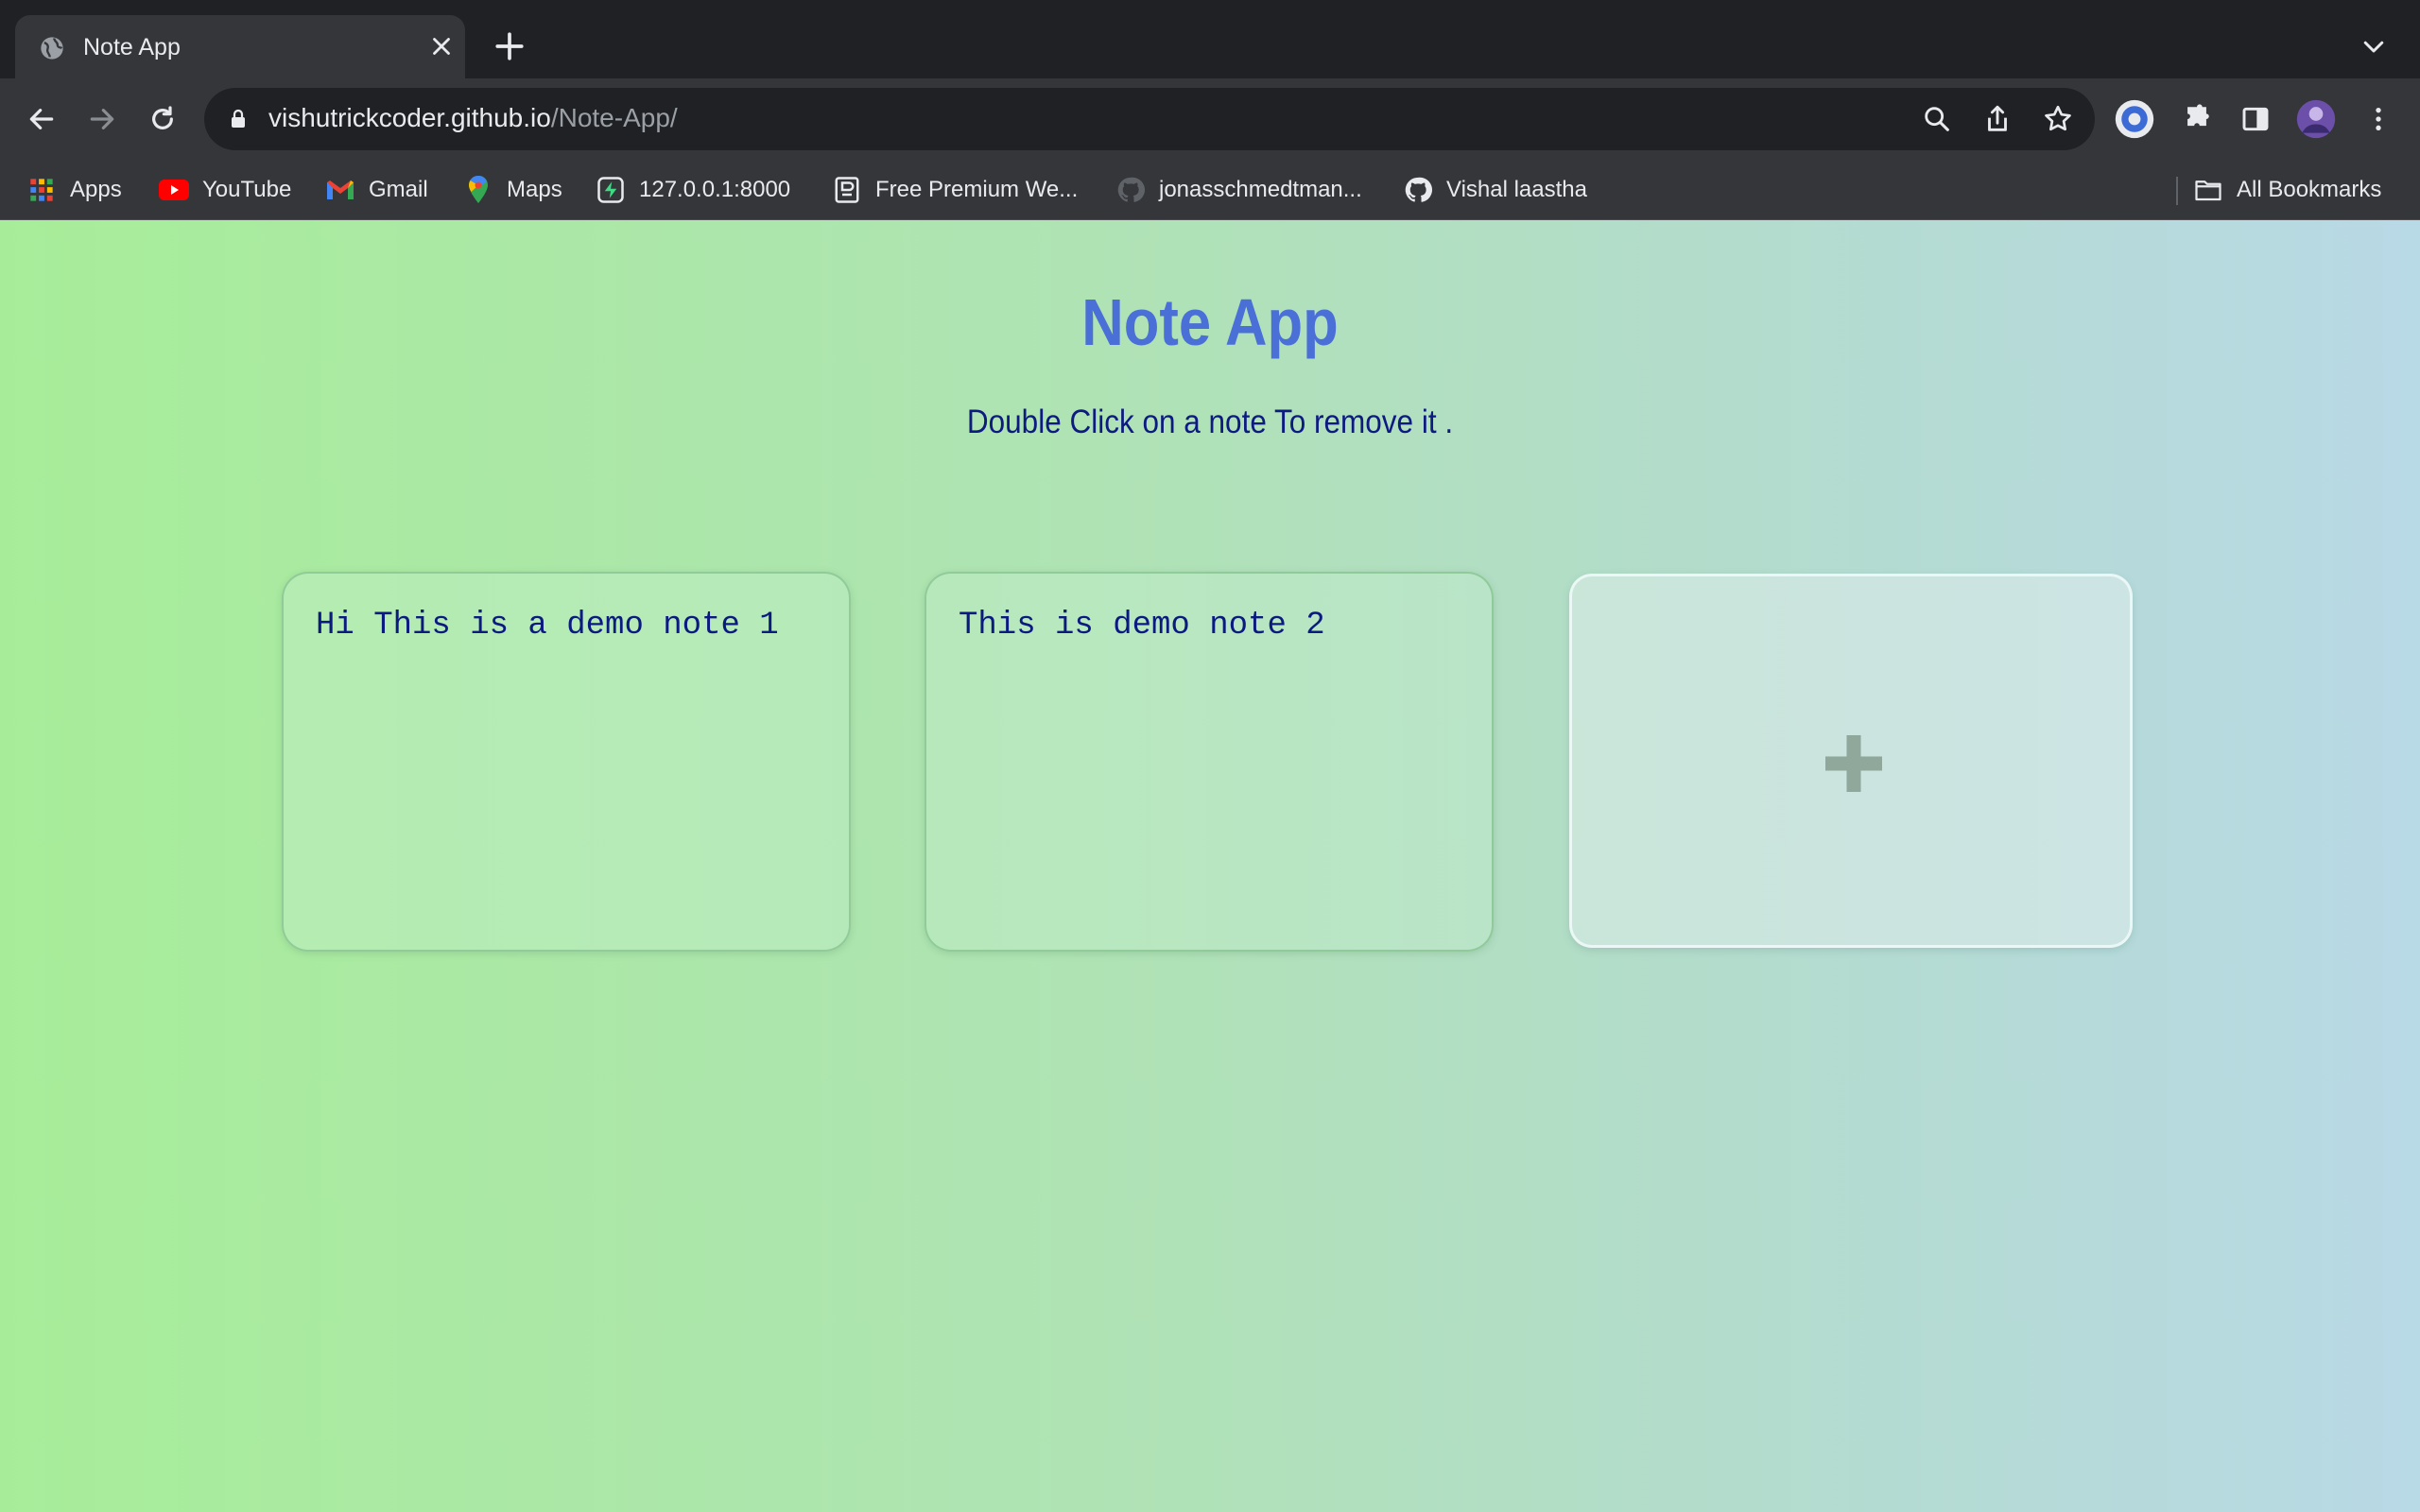 The height and width of the screenshot is (1512, 2420). I want to click on arrow-left-icon, so click(41, 119).